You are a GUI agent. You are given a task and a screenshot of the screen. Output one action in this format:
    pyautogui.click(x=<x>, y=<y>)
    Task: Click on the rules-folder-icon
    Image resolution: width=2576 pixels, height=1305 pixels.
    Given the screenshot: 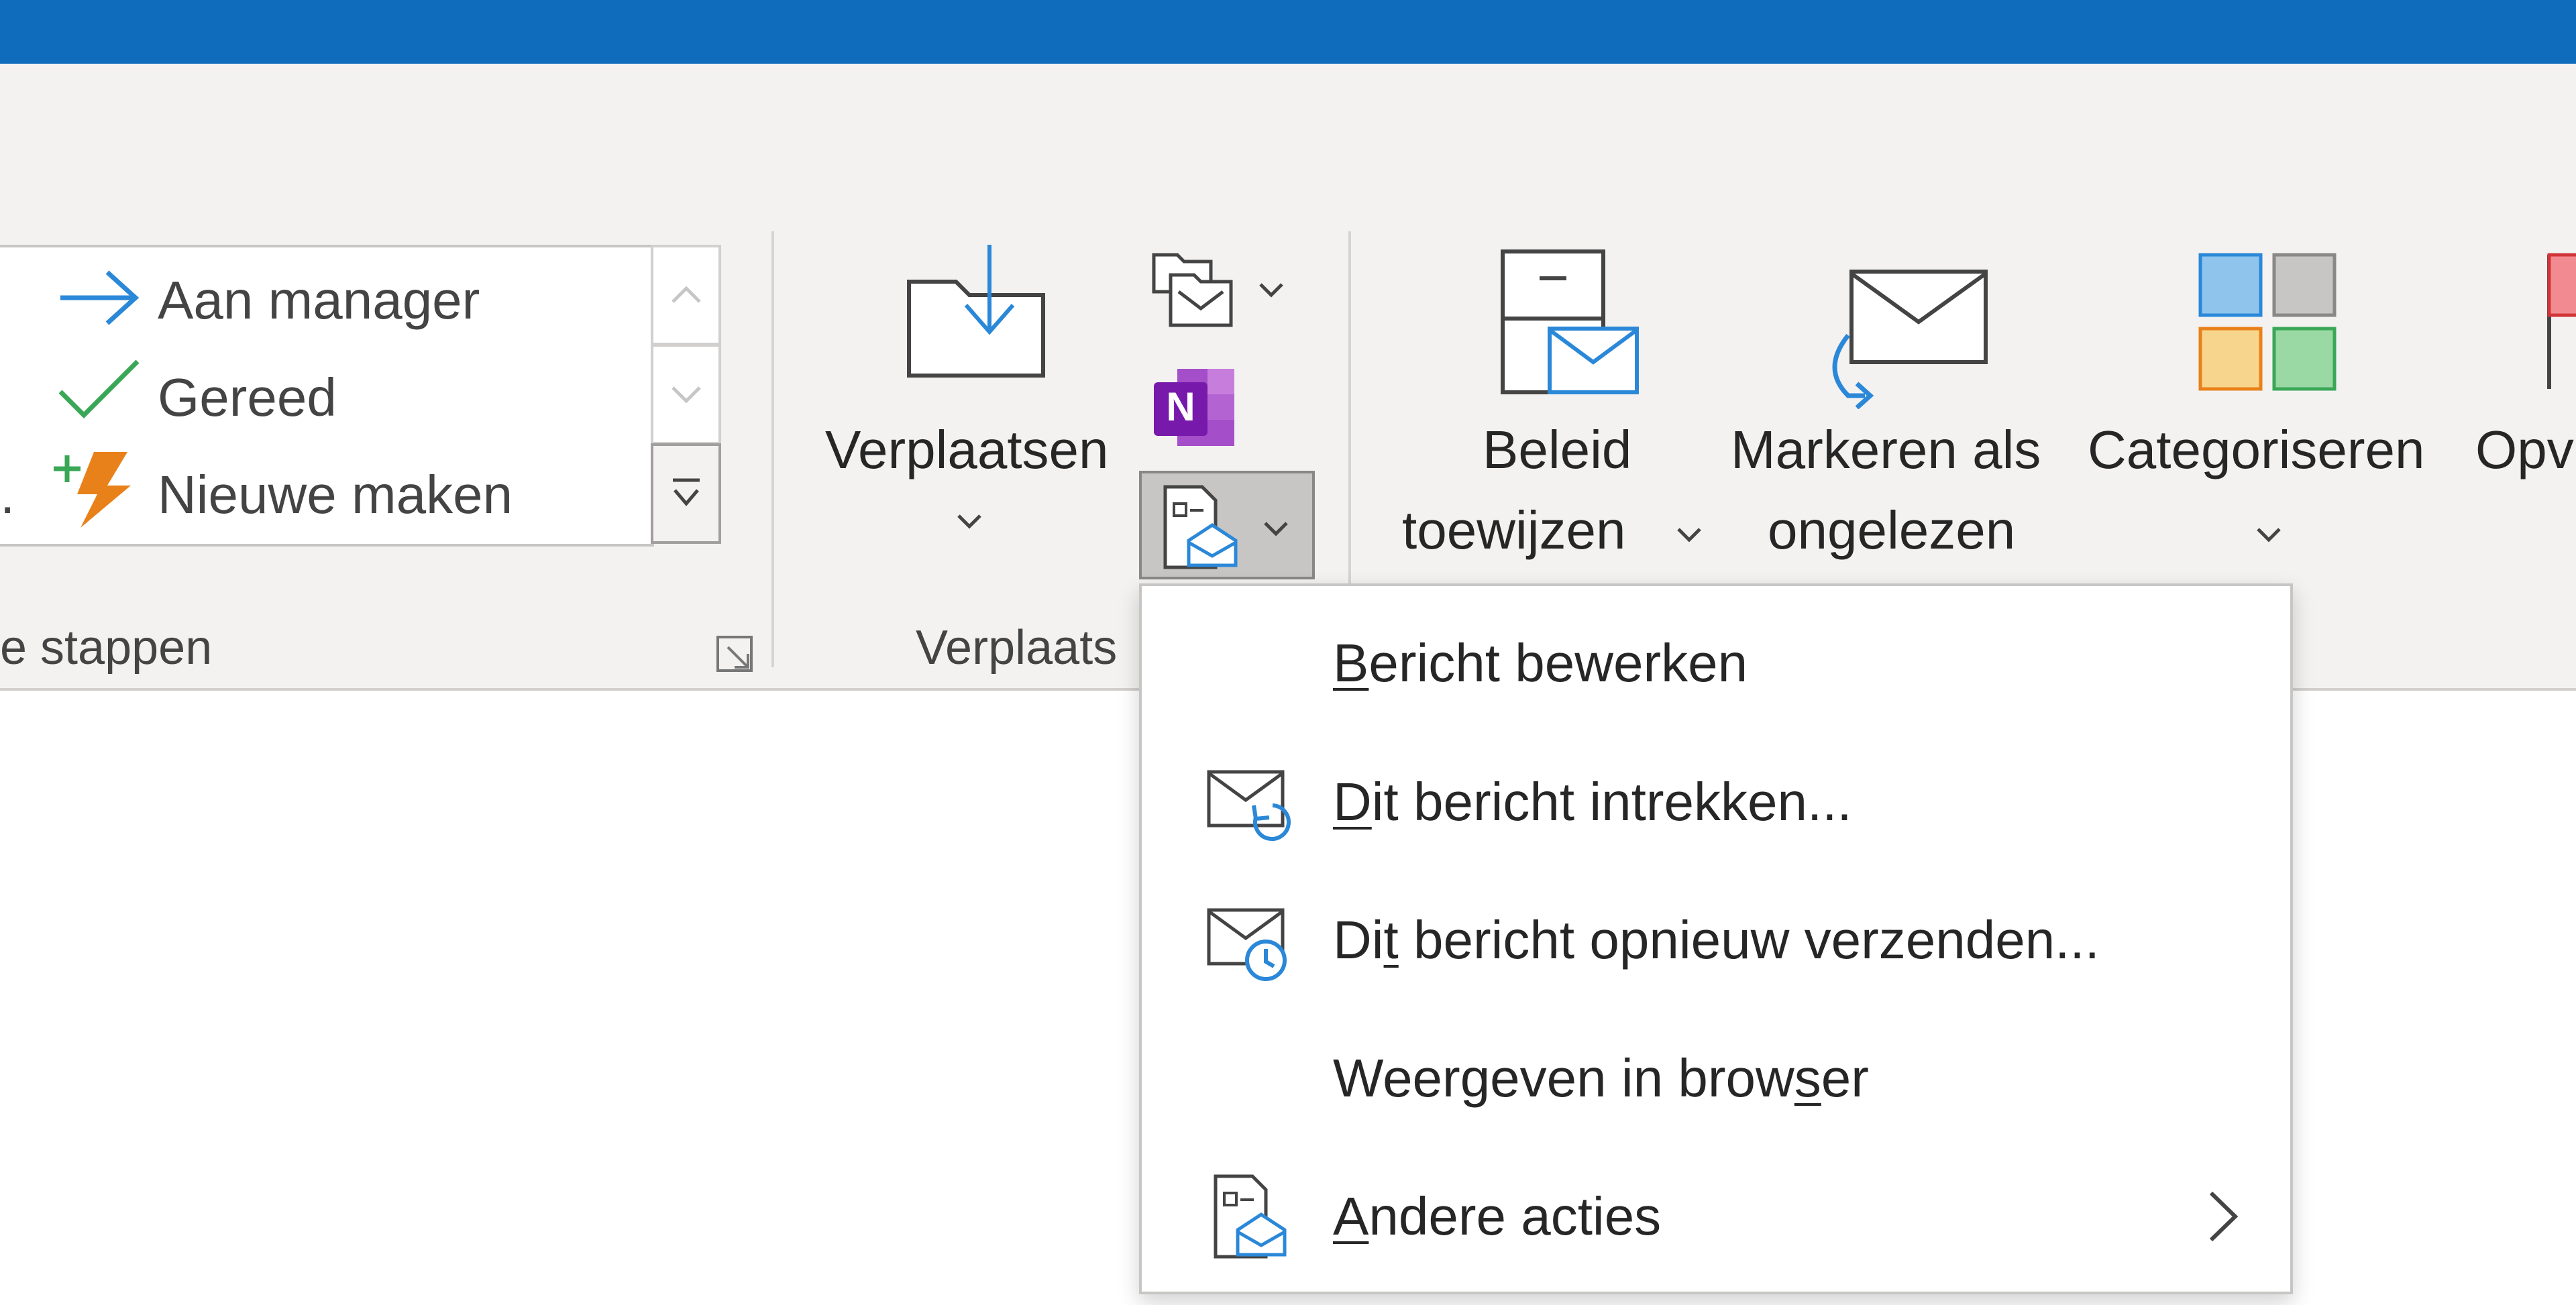 What is the action you would take?
    pyautogui.click(x=1192, y=290)
    